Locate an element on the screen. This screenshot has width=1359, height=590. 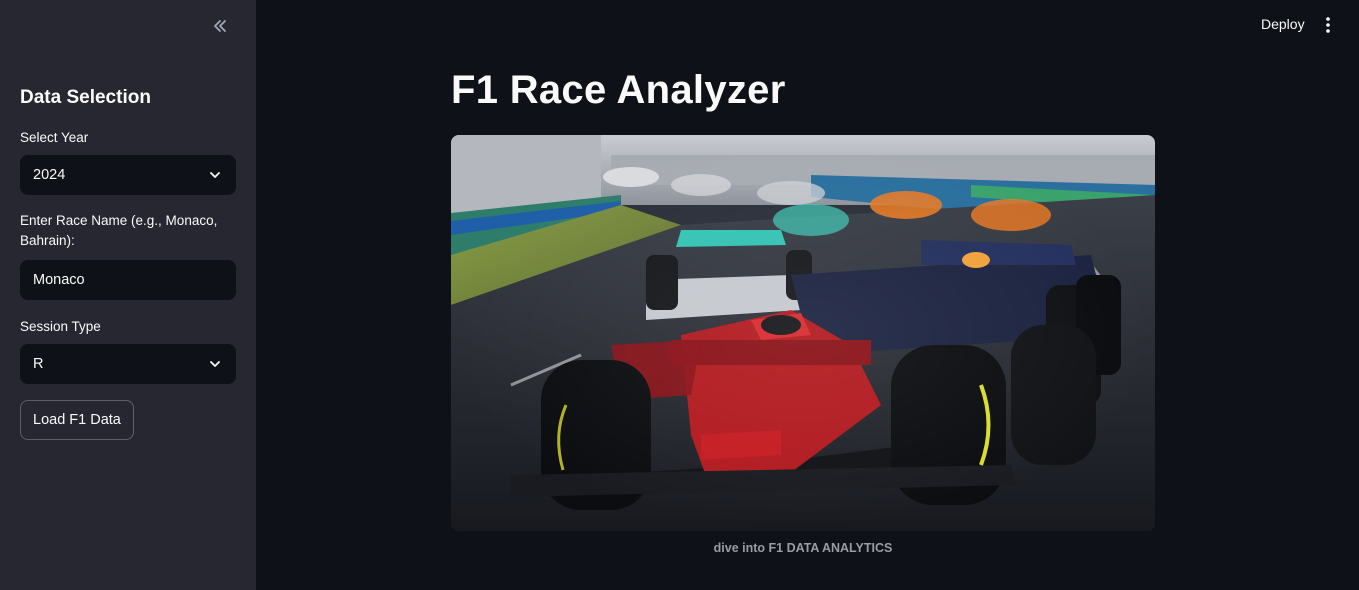
session-select: R is located at coordinates (128, 364).